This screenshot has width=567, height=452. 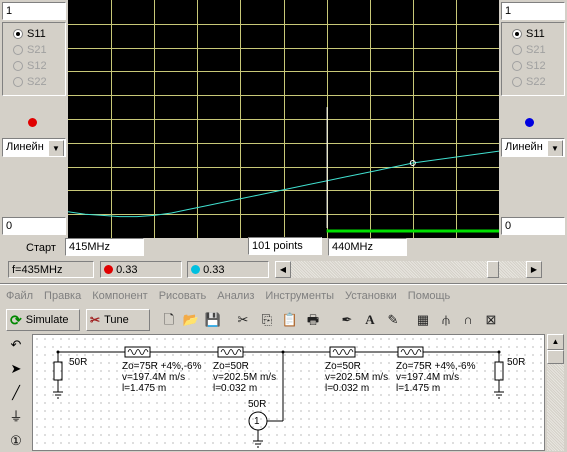 What do you see at coordinates (51, 269) in the screenshot?
I see `frequency-readout: f=435MHz` at bounding box center [51, 269].